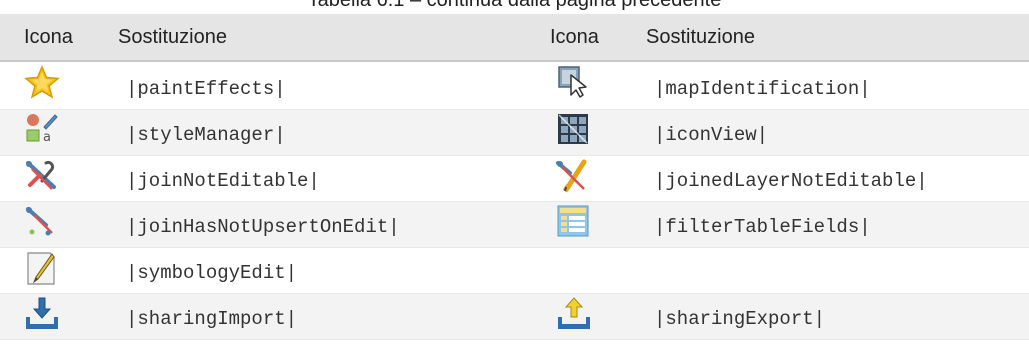 Image resolution: width=1029 pixels, height=363 pixels. What do you see at coordinates (42, 314) in the screenshot?
I see `sharing-import-icon` at bounding box center [42, 314].